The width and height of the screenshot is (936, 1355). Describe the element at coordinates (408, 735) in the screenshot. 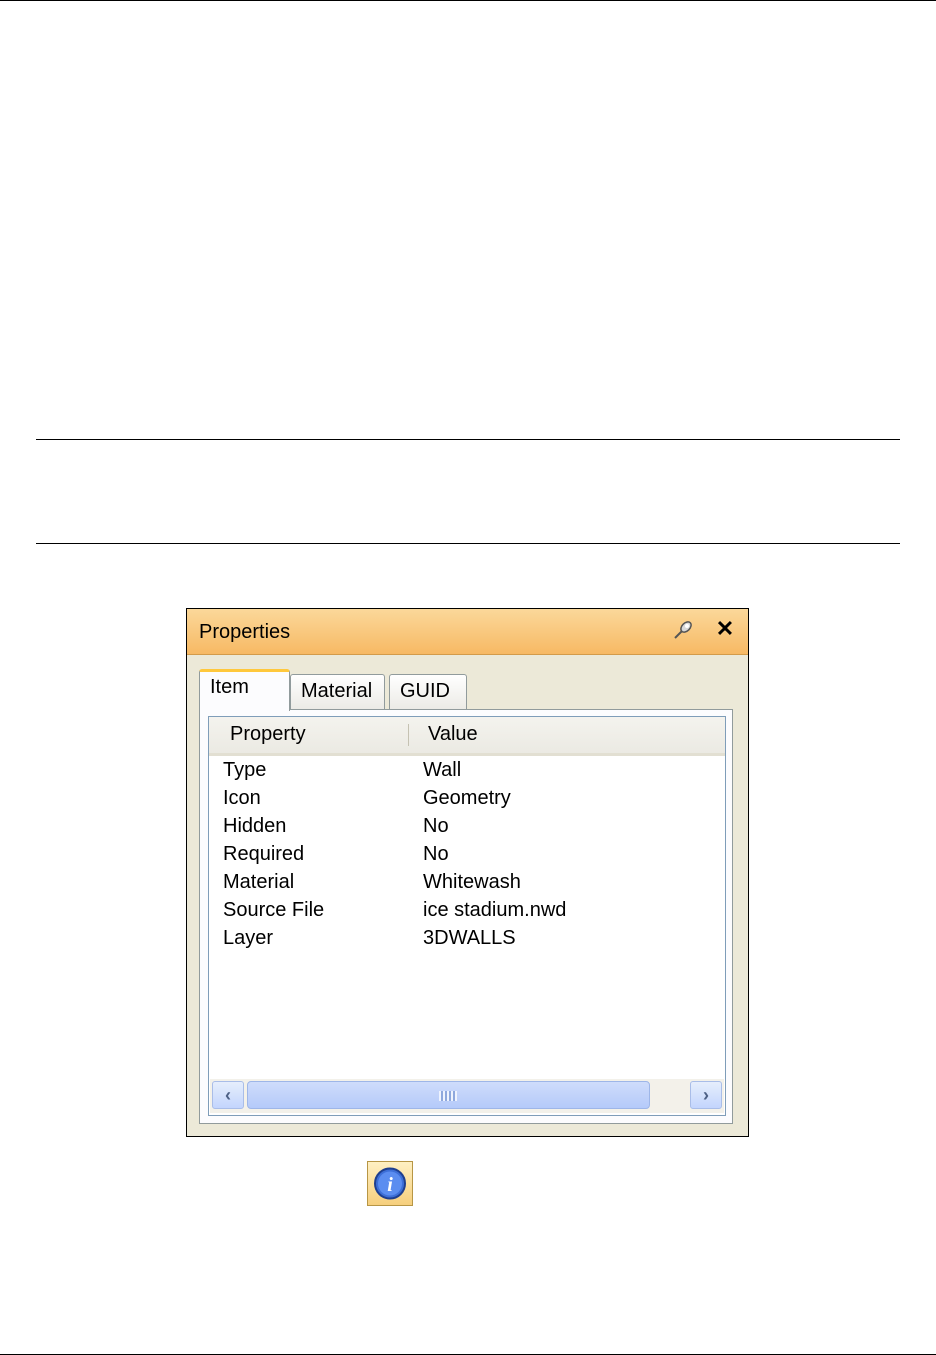

I see `column-separator` at that location.